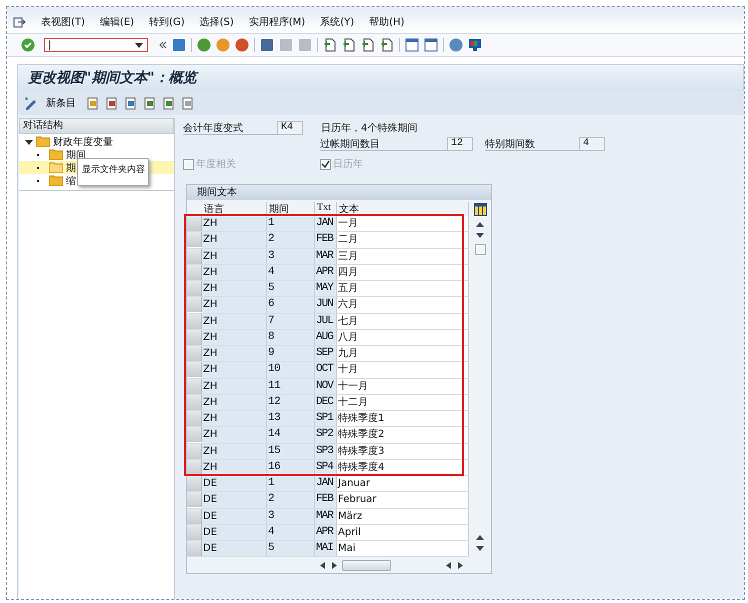 The image size is (748, 603). What do you see at coordinates (61, 103) in the screenshot?
I see `new-entries-button: 新条目` at bounding box center [61, 103].